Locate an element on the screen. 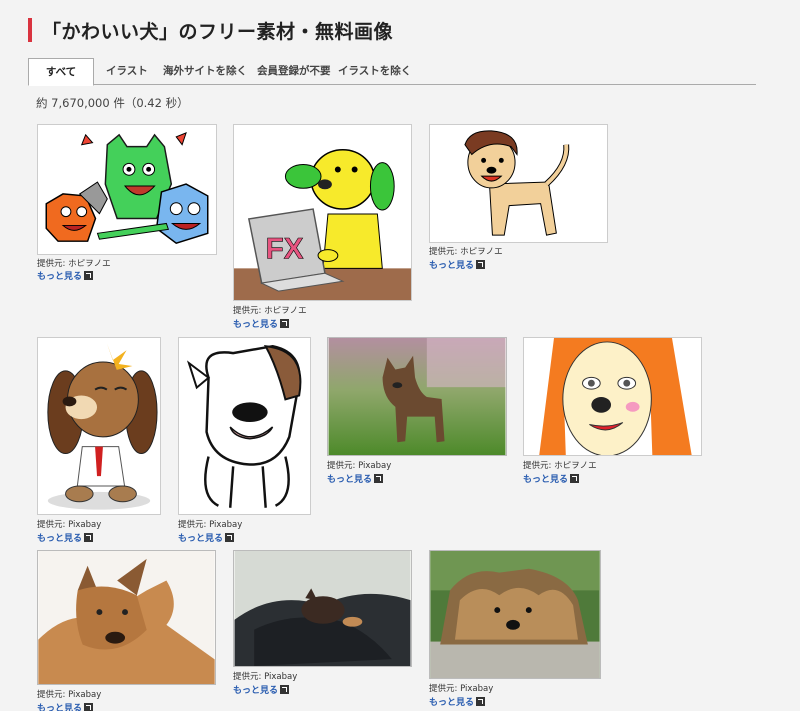 The height and width of the screenshot is (711, 800). yorkshire-terrier-photo is located at coordinates (515, 614).